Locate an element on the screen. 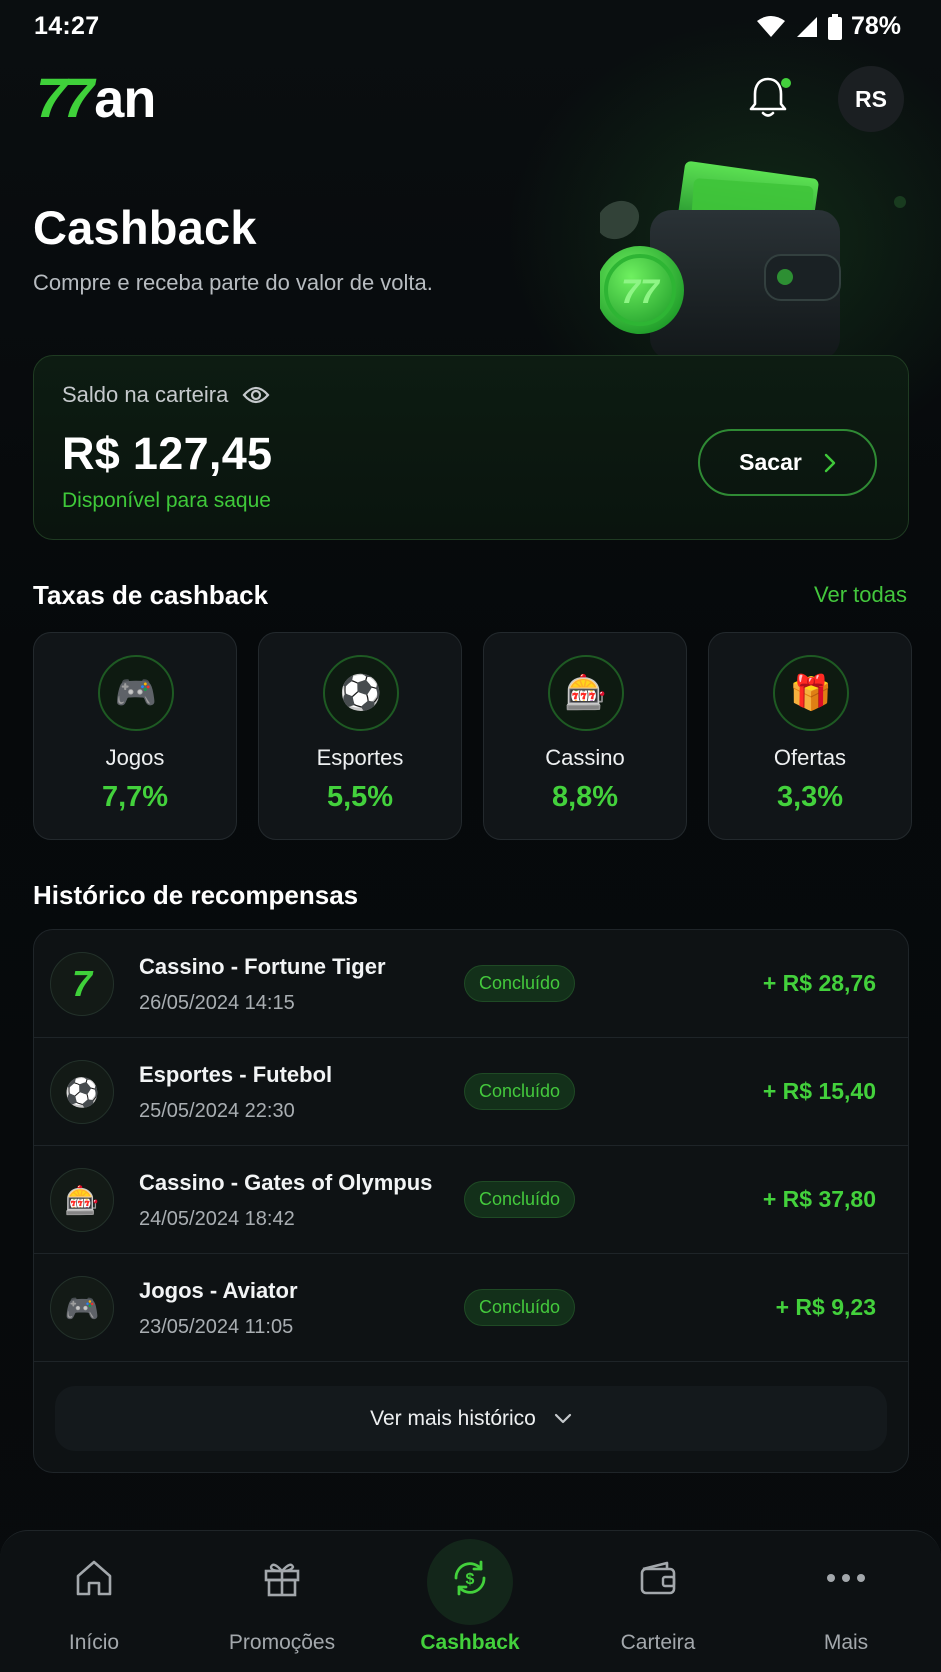  casino-logo-icon: 7 is located at coordinates (82, 984).